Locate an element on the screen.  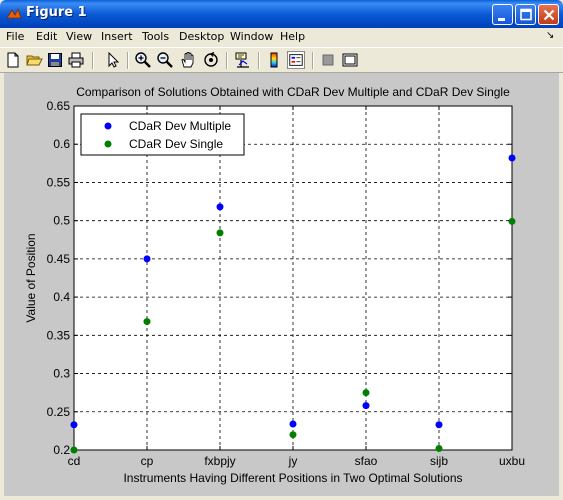
y-axis-label: Value of Position is located at coordinates (31, 277).